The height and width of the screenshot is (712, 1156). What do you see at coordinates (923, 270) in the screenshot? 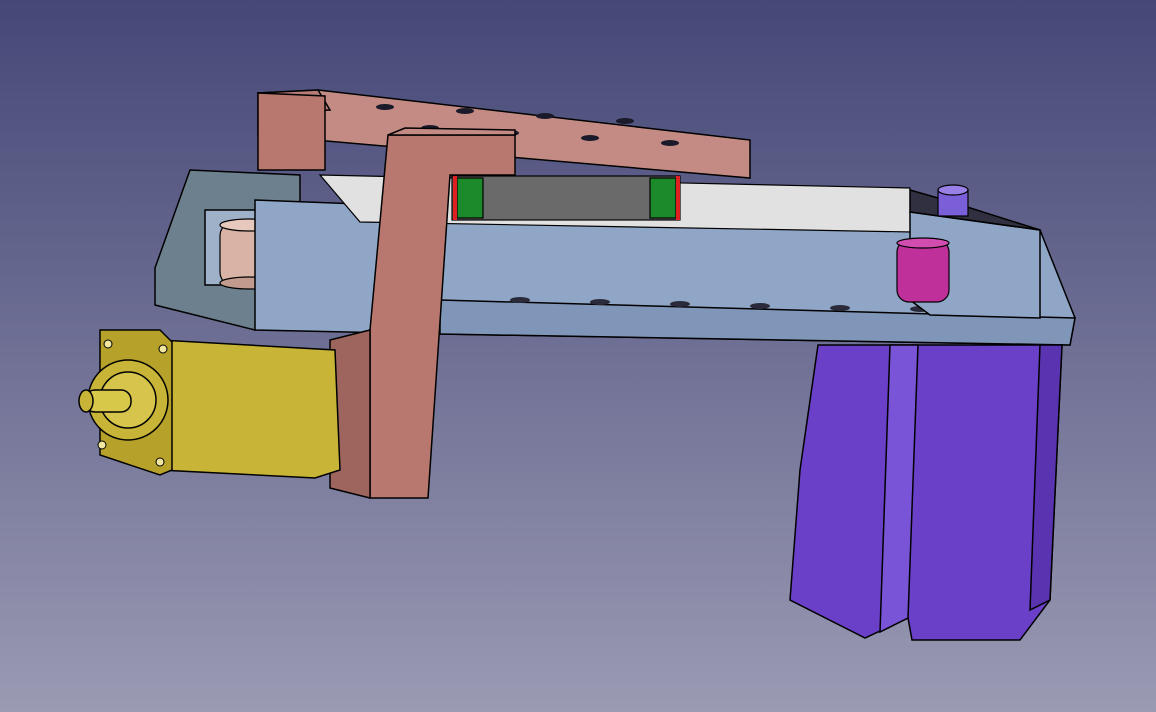
I see `drive-pulley` at bounding box center [923, 270].